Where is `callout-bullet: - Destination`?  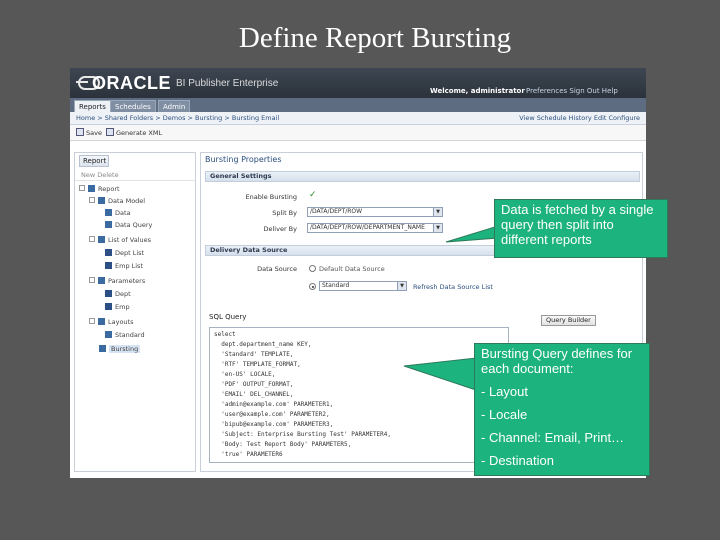
callout-bullet: - Destination is located at coordinates (517, 460).